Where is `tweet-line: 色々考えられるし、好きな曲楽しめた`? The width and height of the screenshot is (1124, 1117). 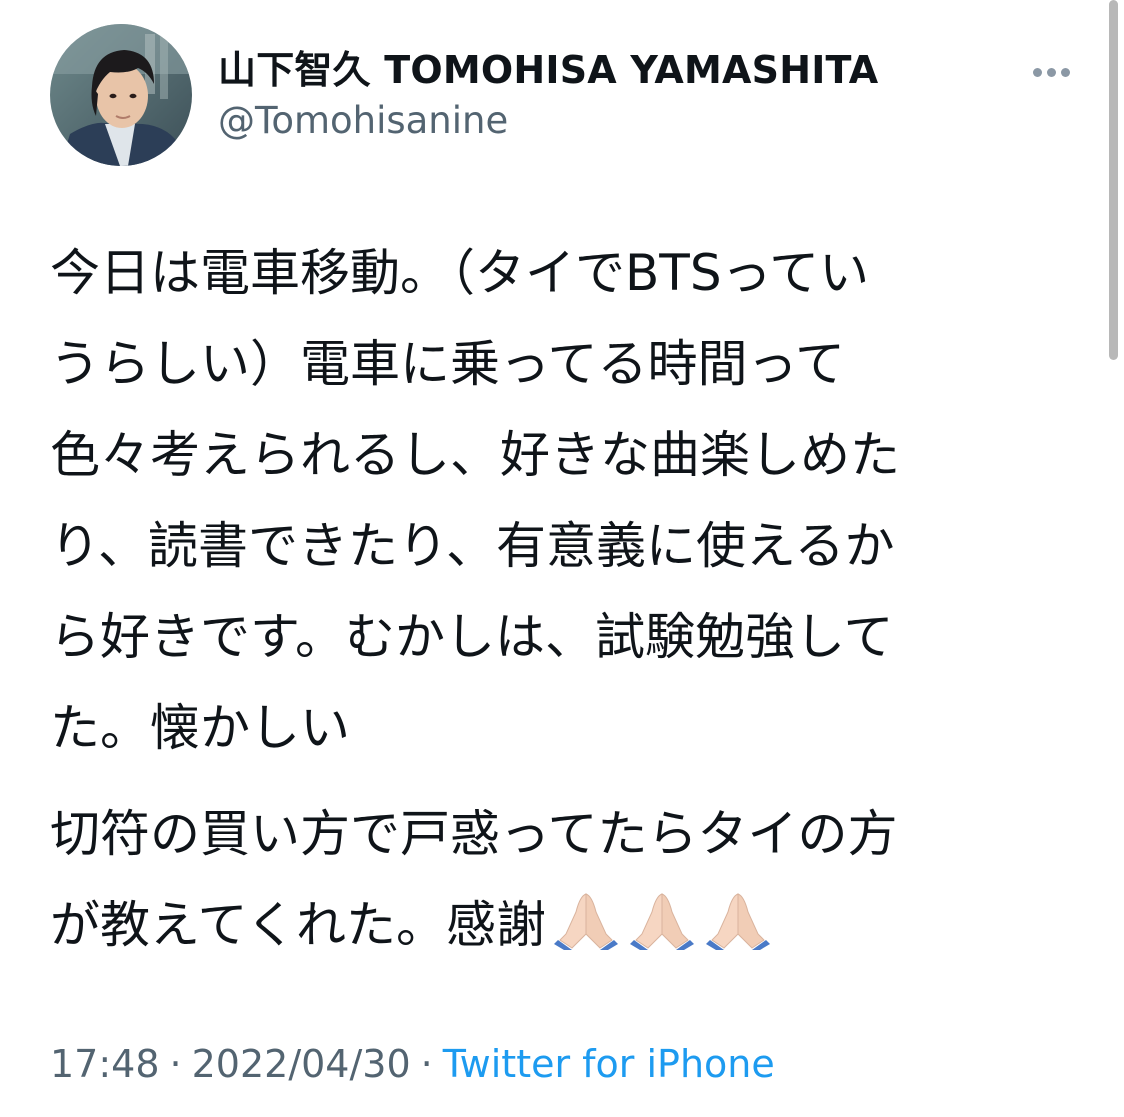 tweet-line: 色々考えられるし、好きな曲楽しめた is located at coordinates (475, 455).